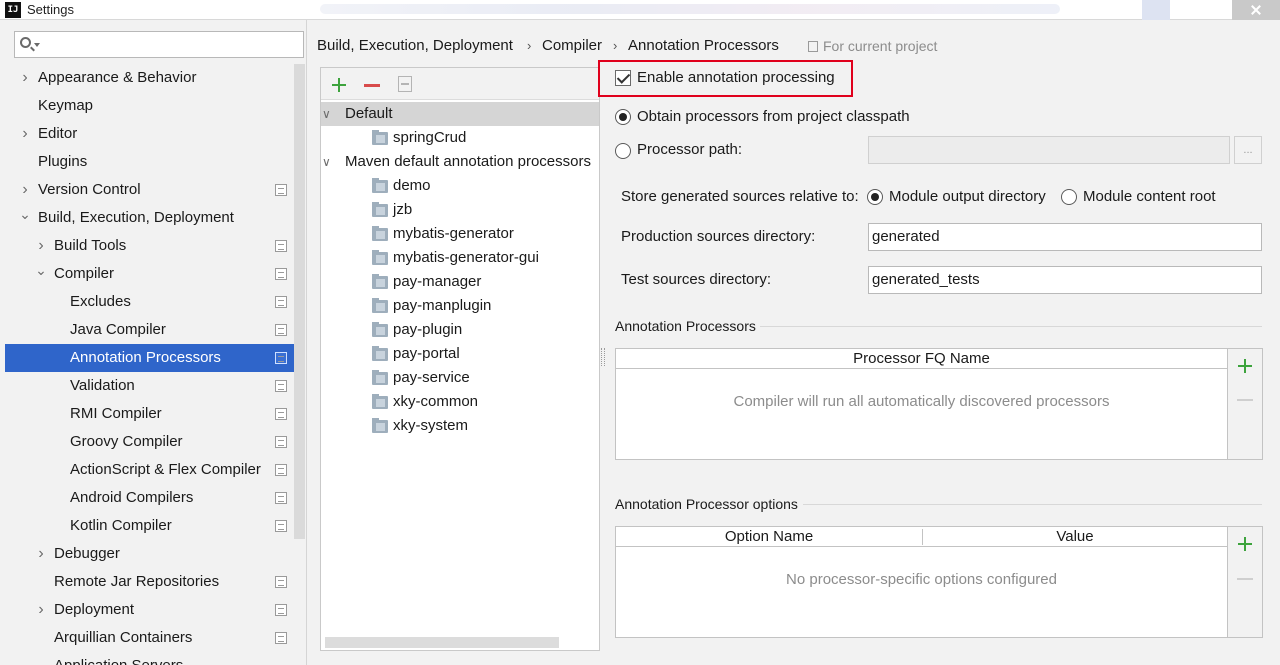  I want to click on breadcrumb-compiler: Compiler, so click(572, 46).